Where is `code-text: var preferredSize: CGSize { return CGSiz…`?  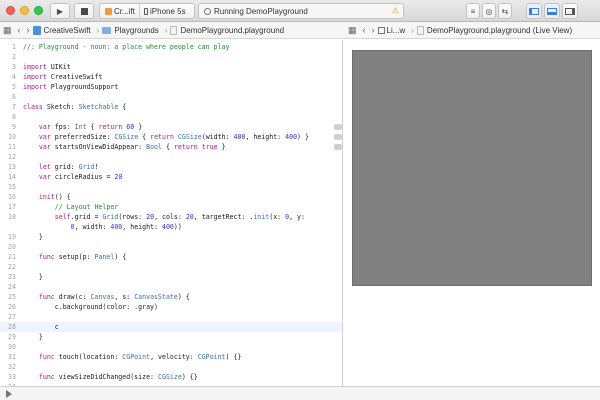
code-text: var preferredSize: CGSize { return CGSiz… is located at coordinates (173, 137).